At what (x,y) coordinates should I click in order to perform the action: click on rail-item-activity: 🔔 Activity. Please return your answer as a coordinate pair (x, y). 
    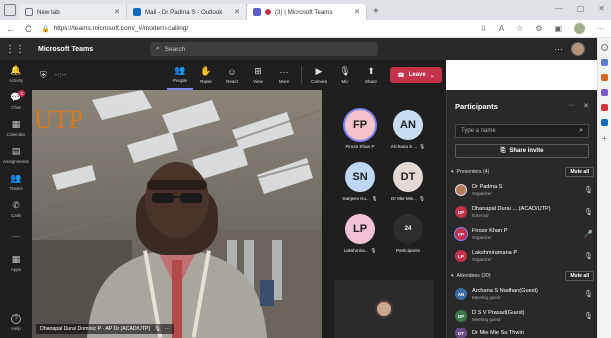
    Looking at the image, I should click on (16, 73).